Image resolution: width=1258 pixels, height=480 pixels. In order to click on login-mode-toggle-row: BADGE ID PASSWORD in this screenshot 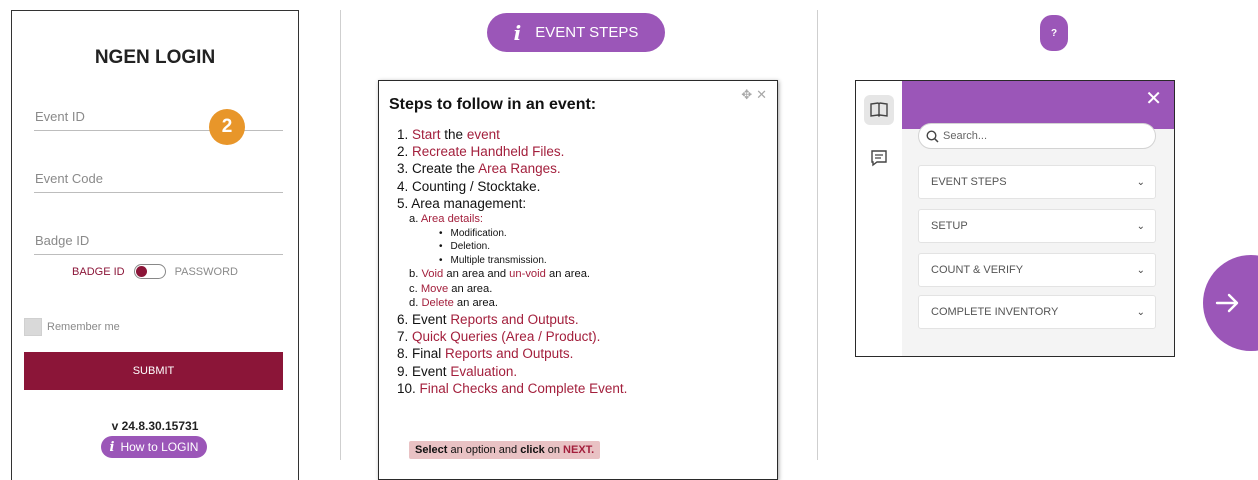, I will do `click(155, 271)`.